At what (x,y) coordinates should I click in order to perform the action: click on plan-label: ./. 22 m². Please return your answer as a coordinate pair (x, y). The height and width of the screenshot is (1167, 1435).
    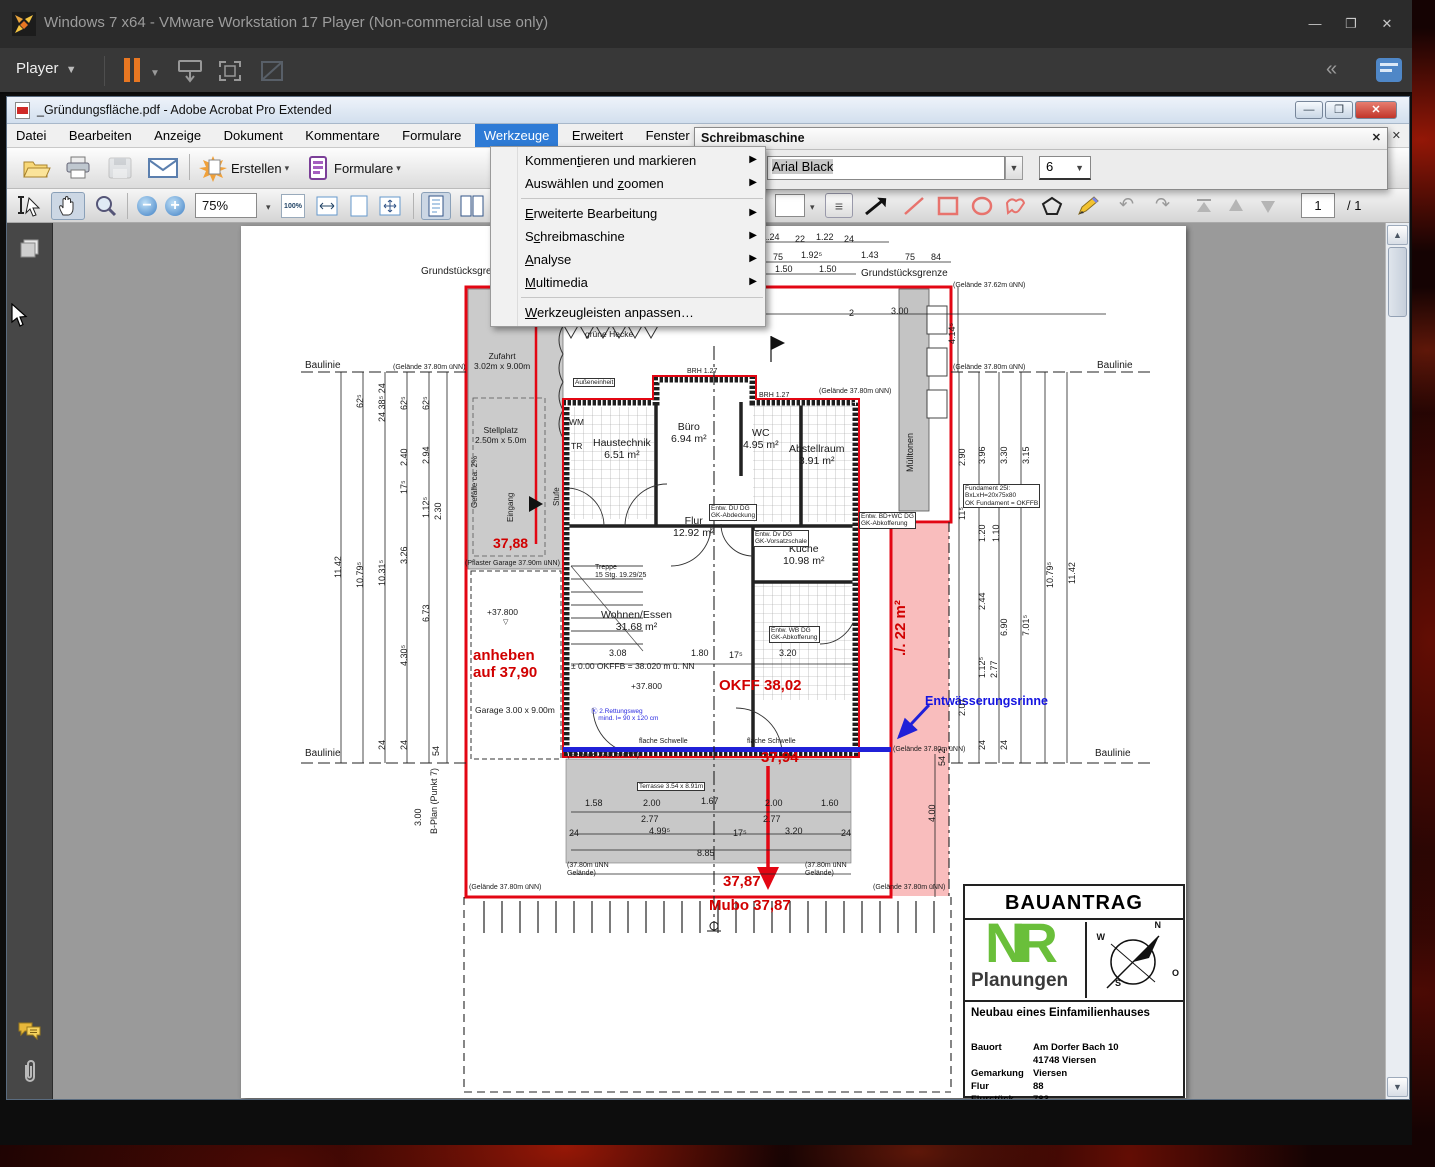
    Looking at the image, I should click on (900, 628).